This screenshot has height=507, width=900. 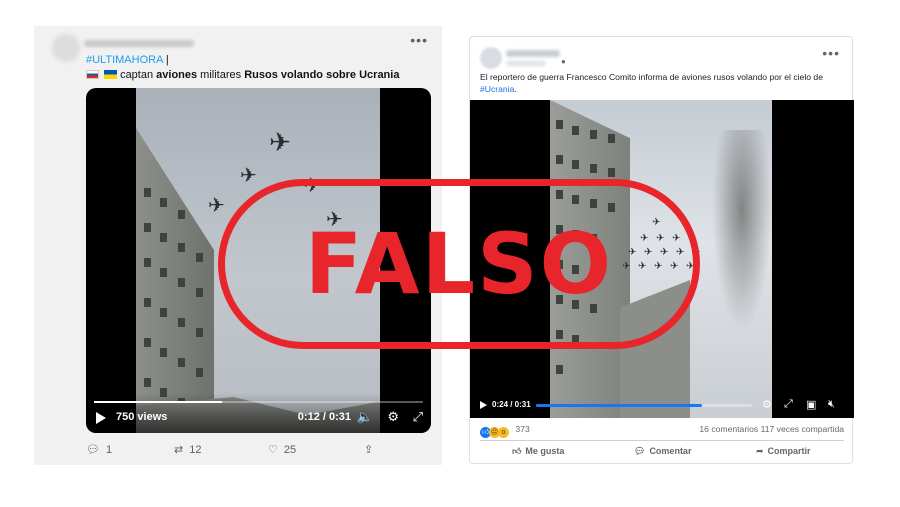 What do you see at coordinates (290, 450) in the screenshot?
I see `like-count: 25` at bounding box center [290, 450].